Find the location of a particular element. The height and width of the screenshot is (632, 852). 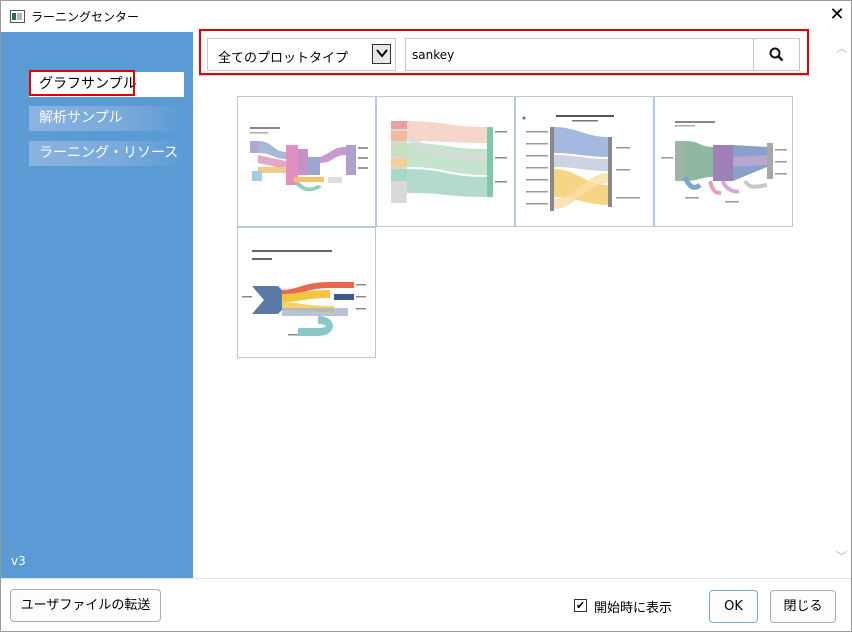

show-at-startup-label: 開始時に表示 is located at coordinates (633, 608).